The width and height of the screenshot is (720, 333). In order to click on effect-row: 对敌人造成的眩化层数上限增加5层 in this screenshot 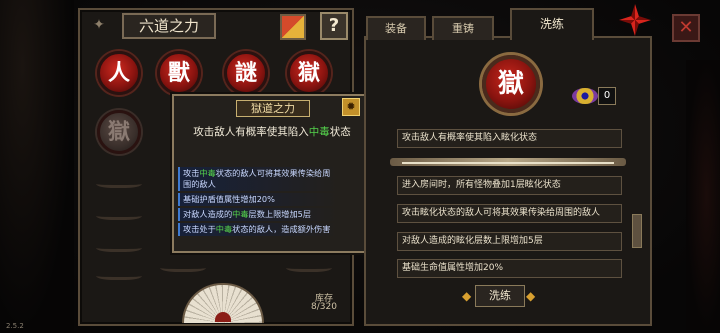, I will do `click(509, 241)`.